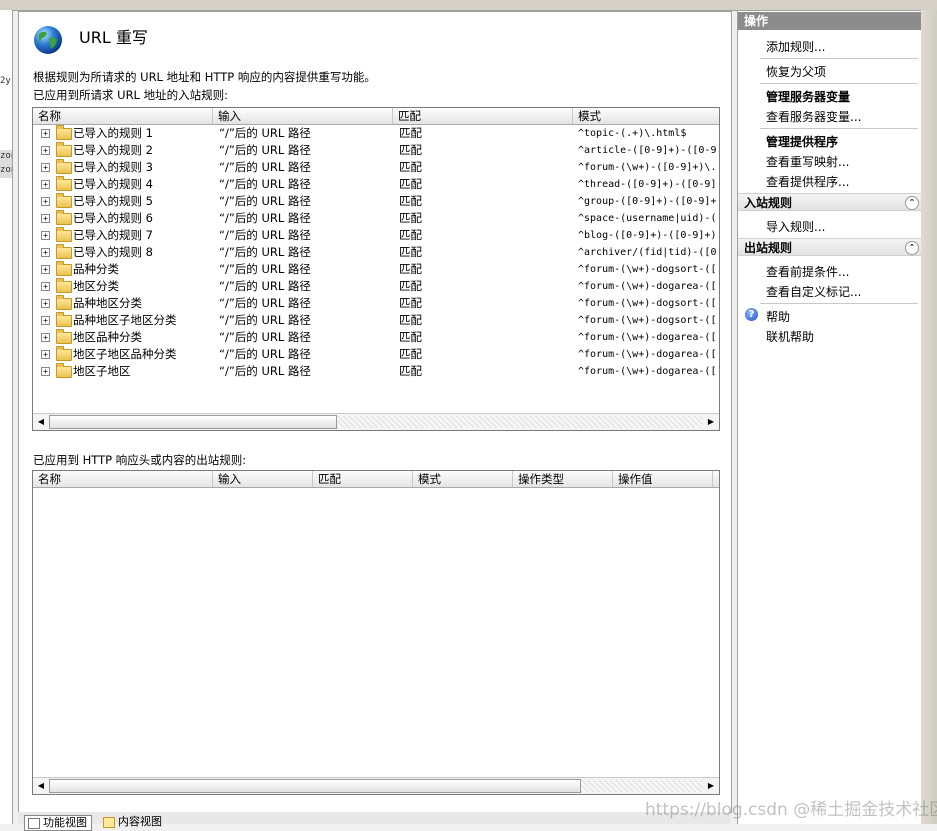 Image resolution: width=937 pixels, height=831 pixels. What do you see at coordinates (778, 316) in the screenshot?
I see `help-link: 帮助` at bounding box center [778, 316].